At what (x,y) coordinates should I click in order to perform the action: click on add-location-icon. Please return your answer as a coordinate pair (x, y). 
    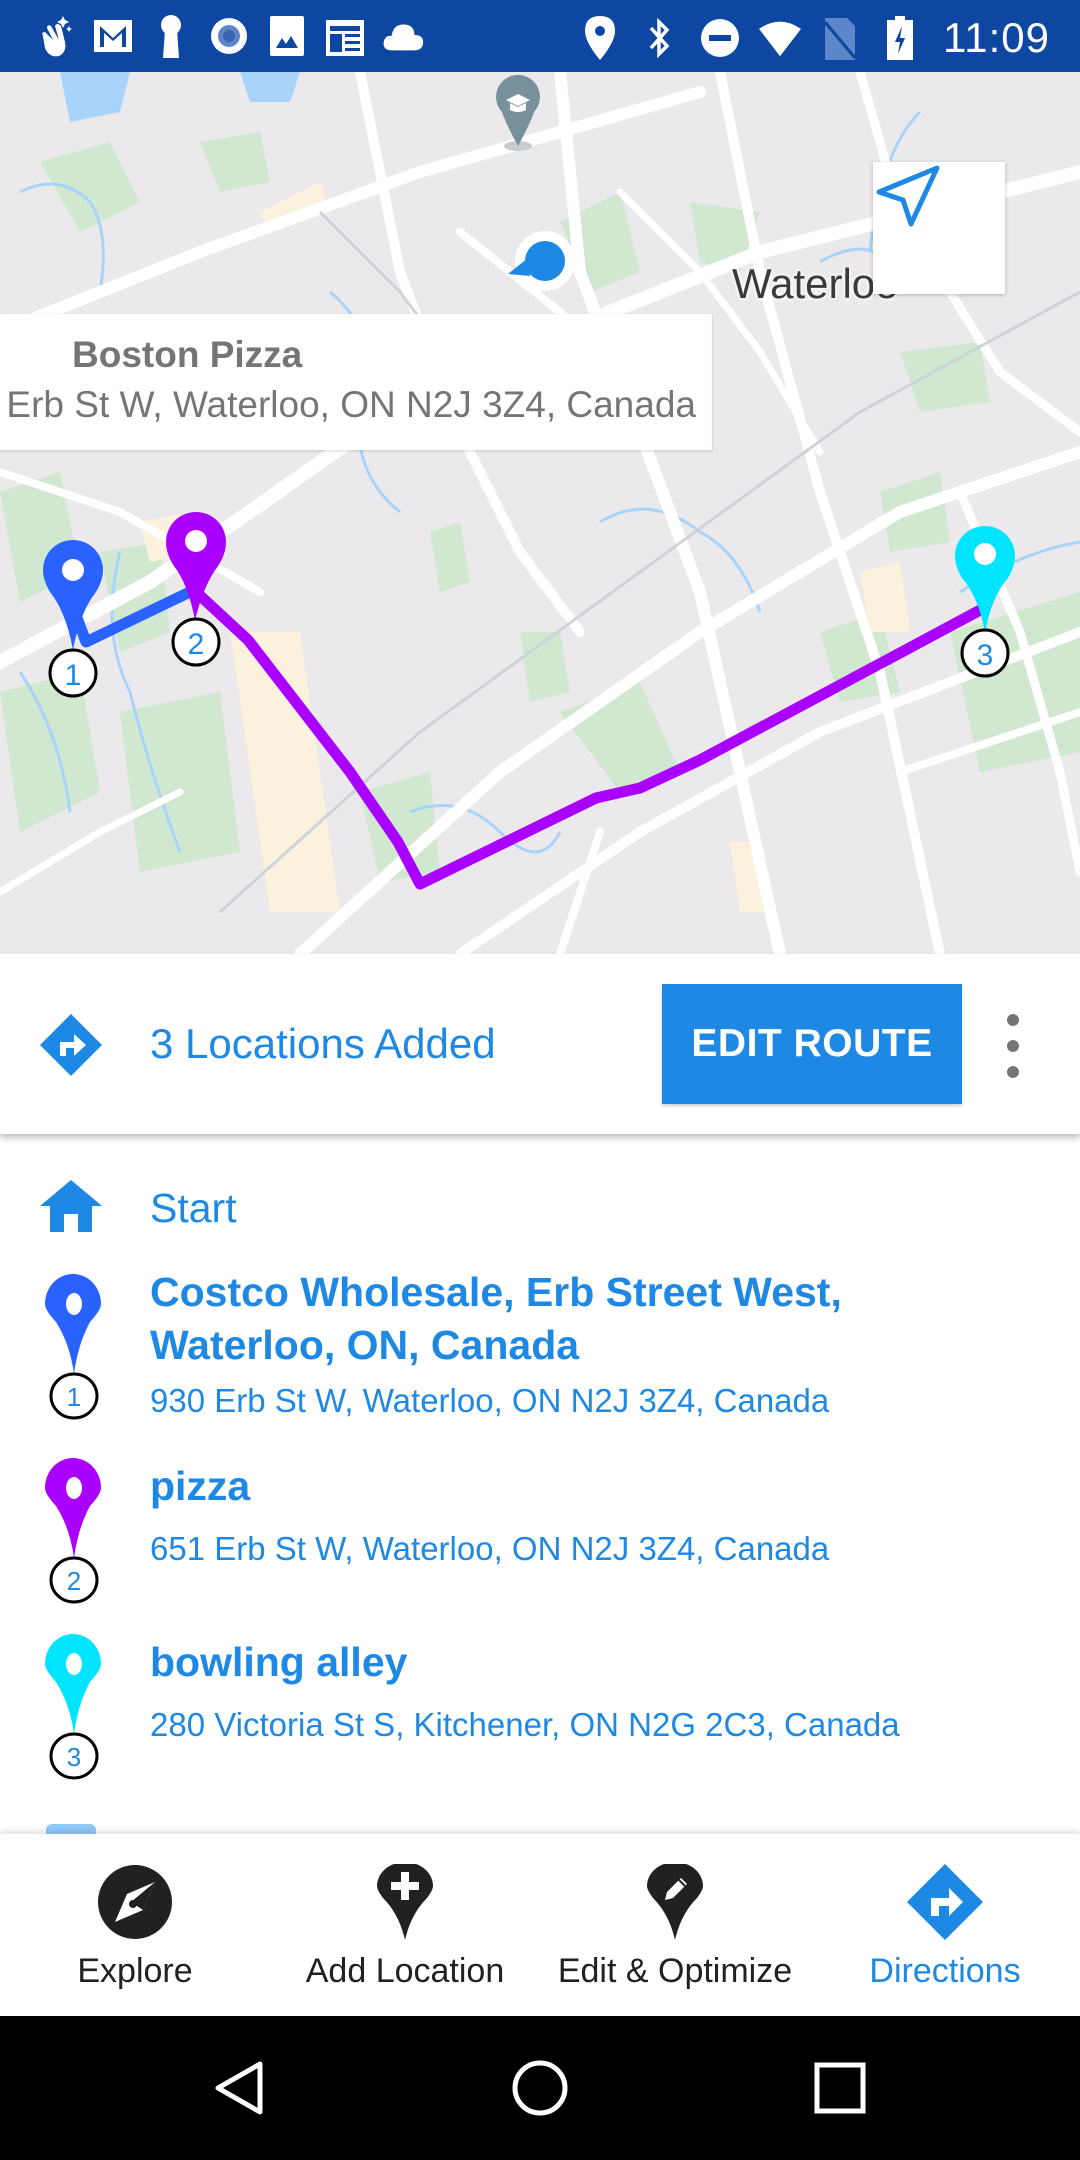
    Looking at the image, I should click on (405, 1903).